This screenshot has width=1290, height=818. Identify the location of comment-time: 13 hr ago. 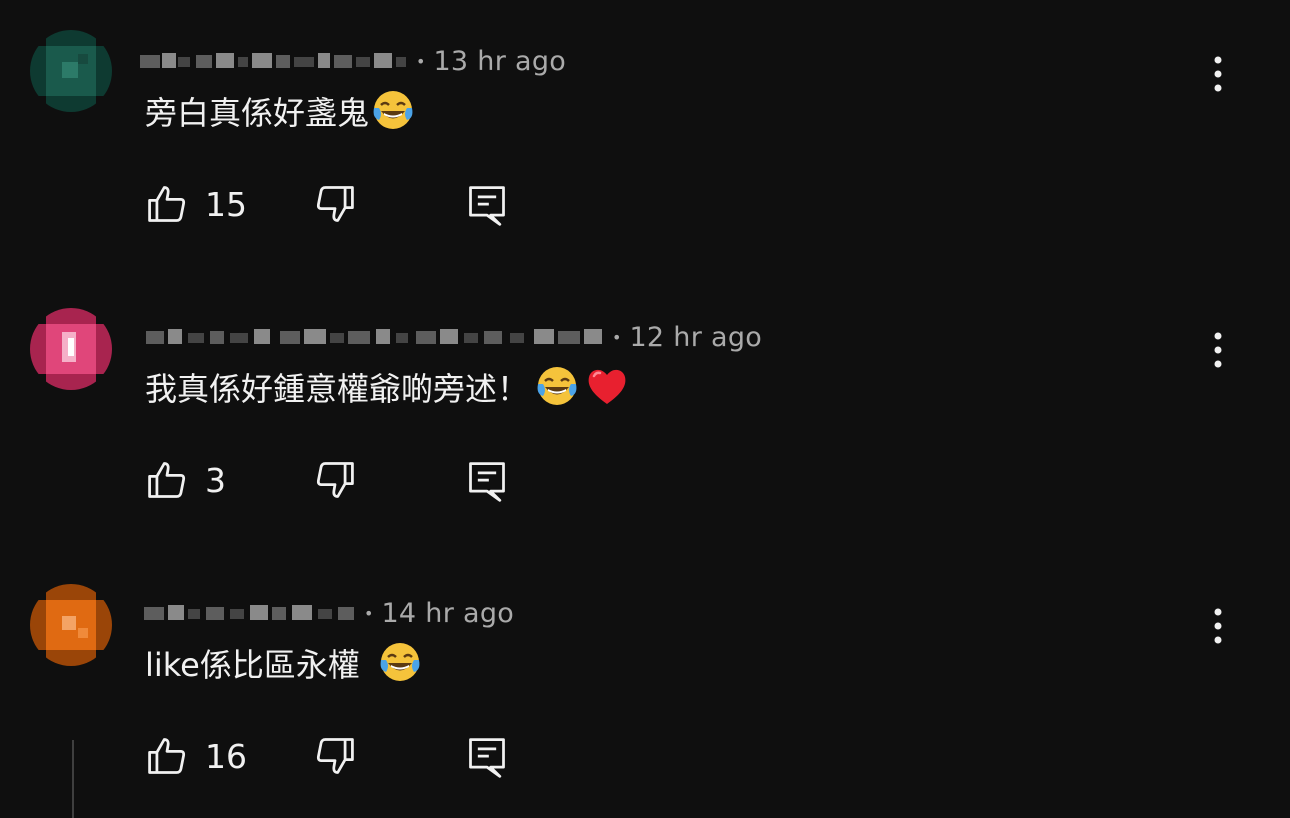
(499, 61).